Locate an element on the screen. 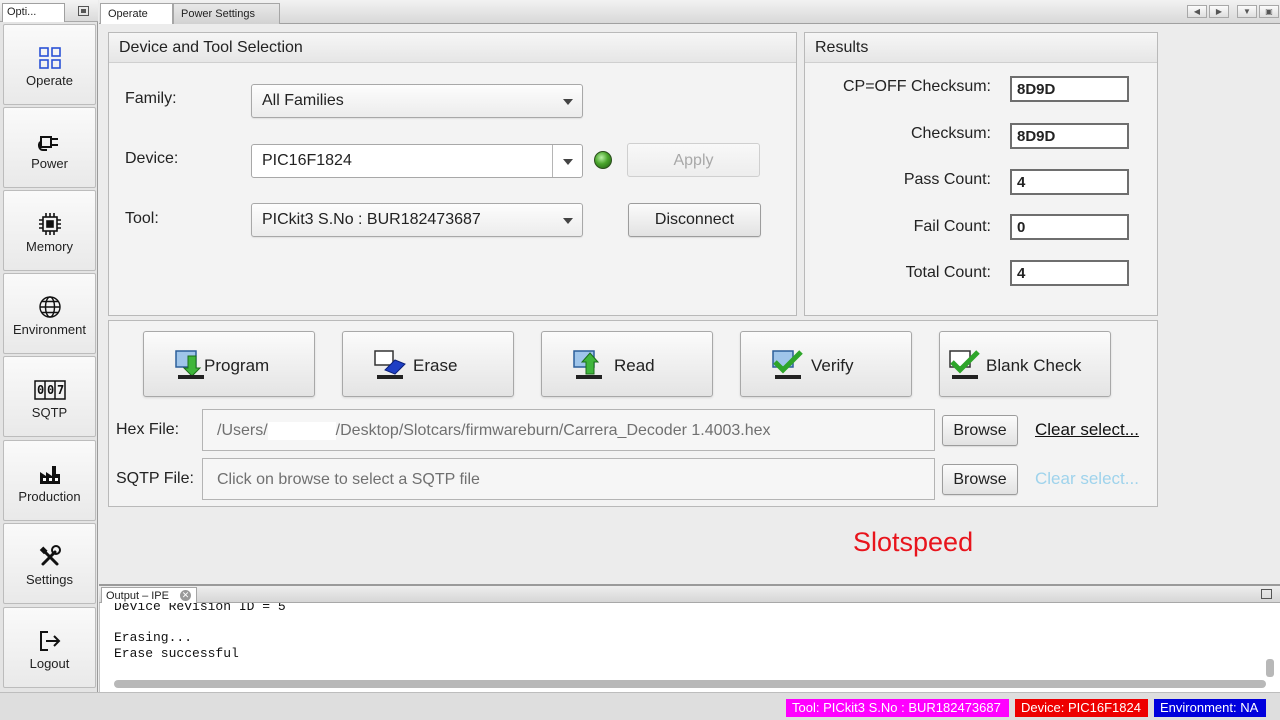  scroll-left-icon: ◀ is located at coordinates (1197, 11).